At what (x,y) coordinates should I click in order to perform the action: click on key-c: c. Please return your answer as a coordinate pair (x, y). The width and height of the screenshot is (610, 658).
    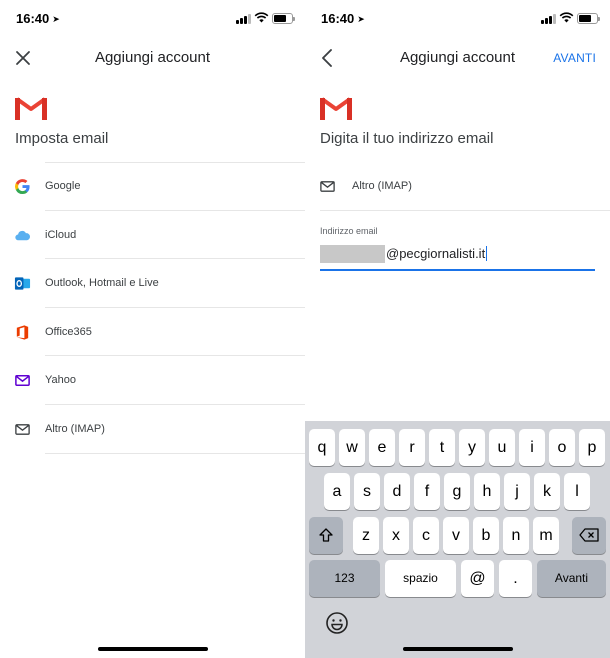
    Looking at the image, I should click on (426, 535).